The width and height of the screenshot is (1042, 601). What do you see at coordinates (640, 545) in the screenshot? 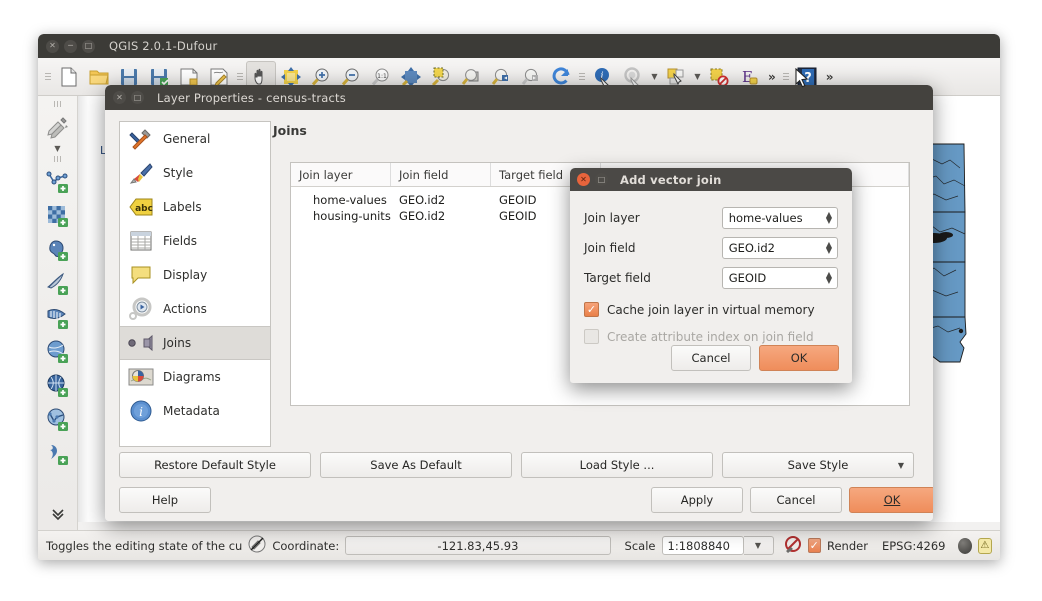
I see `scale-label: Scale` at bounding box center [640, 545].